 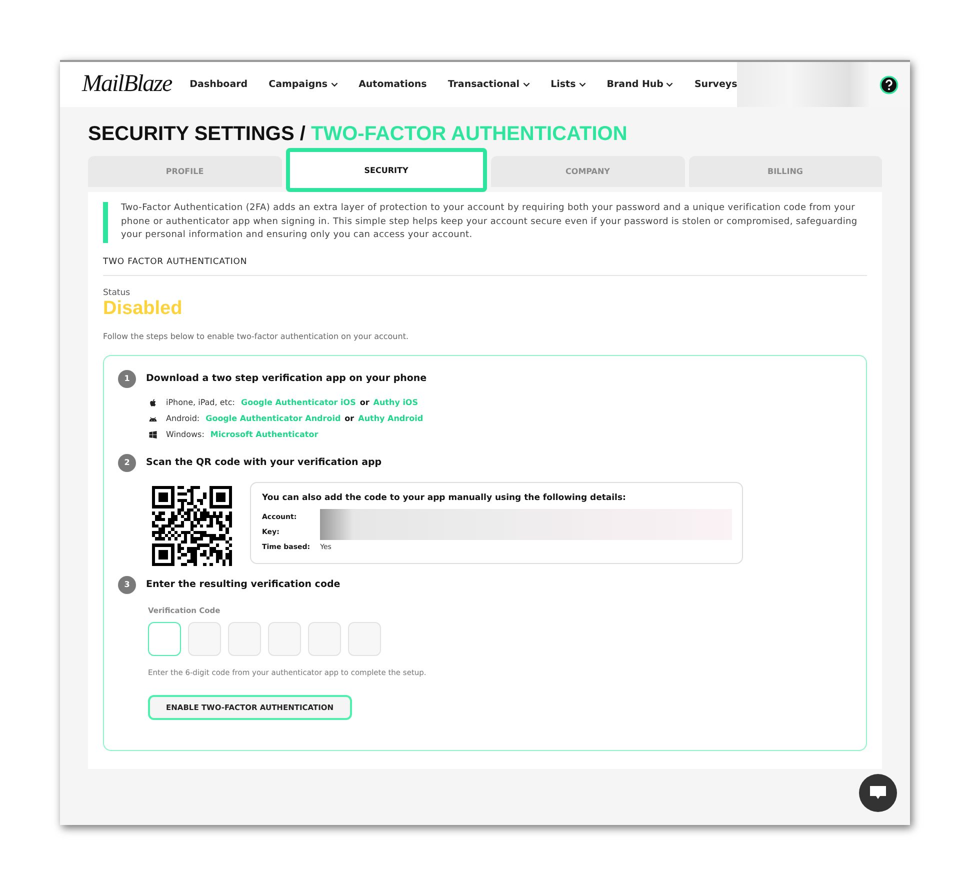 I want to click on logo: MailBlaze, so click(x=127, y=84).